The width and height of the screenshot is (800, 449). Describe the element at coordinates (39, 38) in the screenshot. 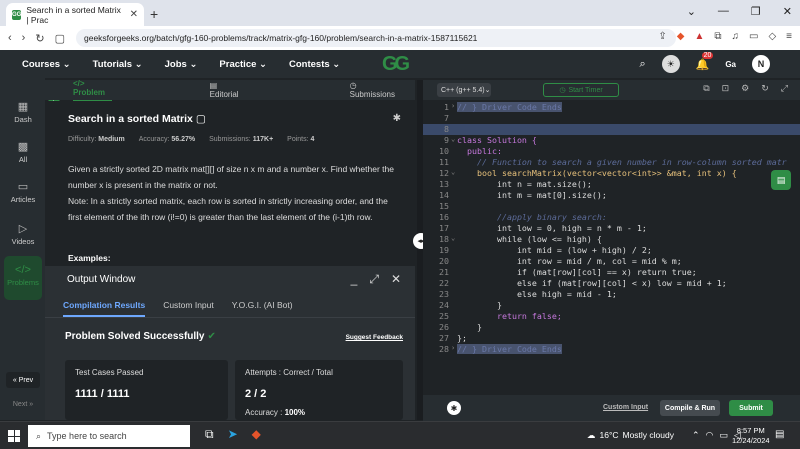

I see `reload-icon: ↻` at that location.